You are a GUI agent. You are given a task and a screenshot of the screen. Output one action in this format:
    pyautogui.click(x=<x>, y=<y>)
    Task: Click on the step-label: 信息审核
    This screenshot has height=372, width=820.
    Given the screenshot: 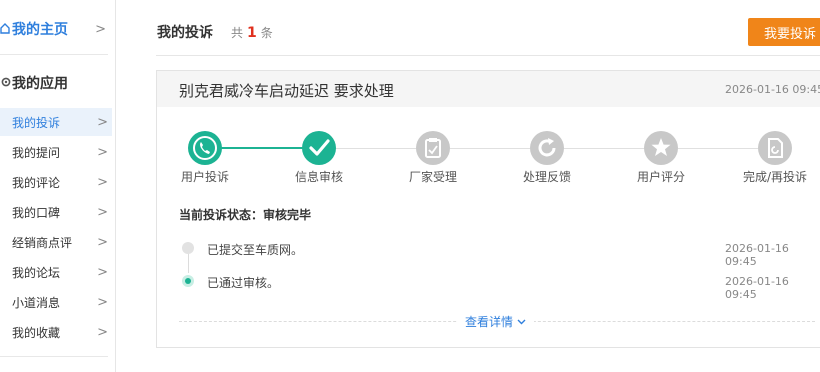 What is the action you would take?
    pyautogui.click(x=319, y=177)
    